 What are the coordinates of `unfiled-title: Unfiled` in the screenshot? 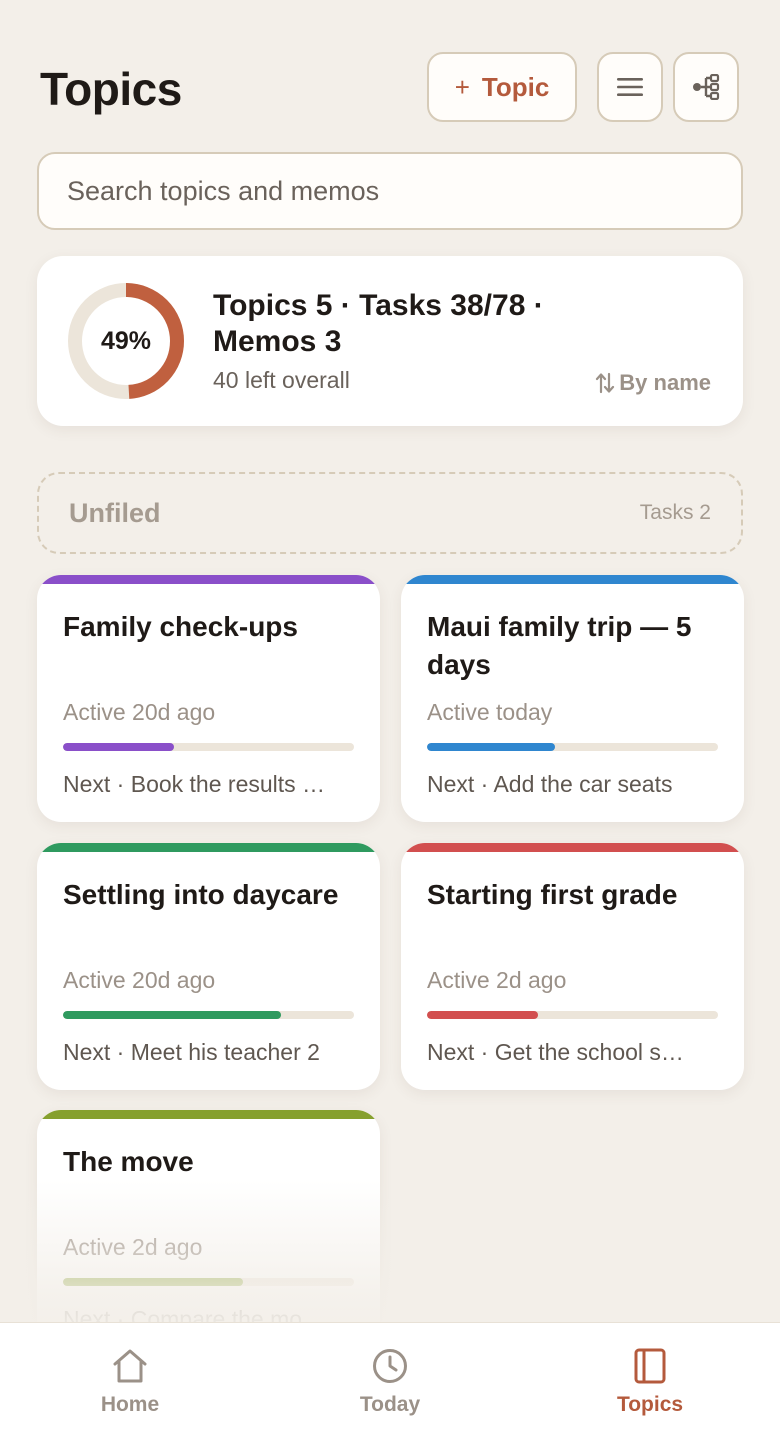 It's located at (115, 512).